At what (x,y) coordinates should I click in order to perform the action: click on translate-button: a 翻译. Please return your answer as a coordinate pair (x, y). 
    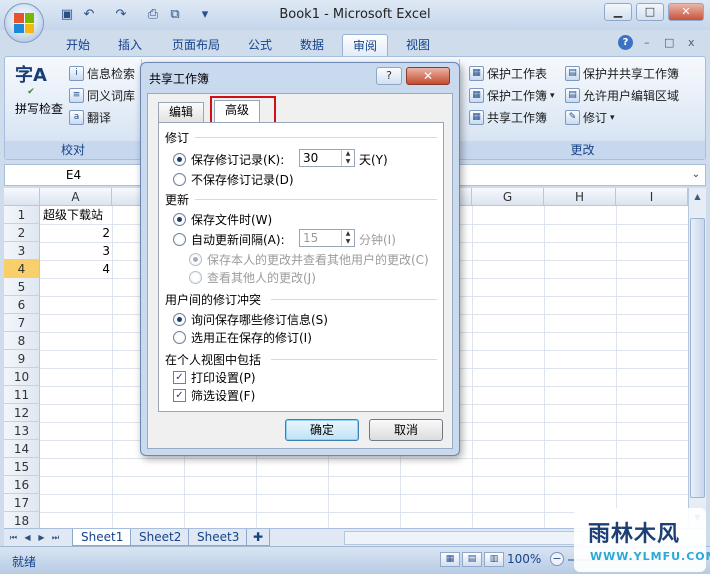
    Looking at the image, I should click on (90, 117).